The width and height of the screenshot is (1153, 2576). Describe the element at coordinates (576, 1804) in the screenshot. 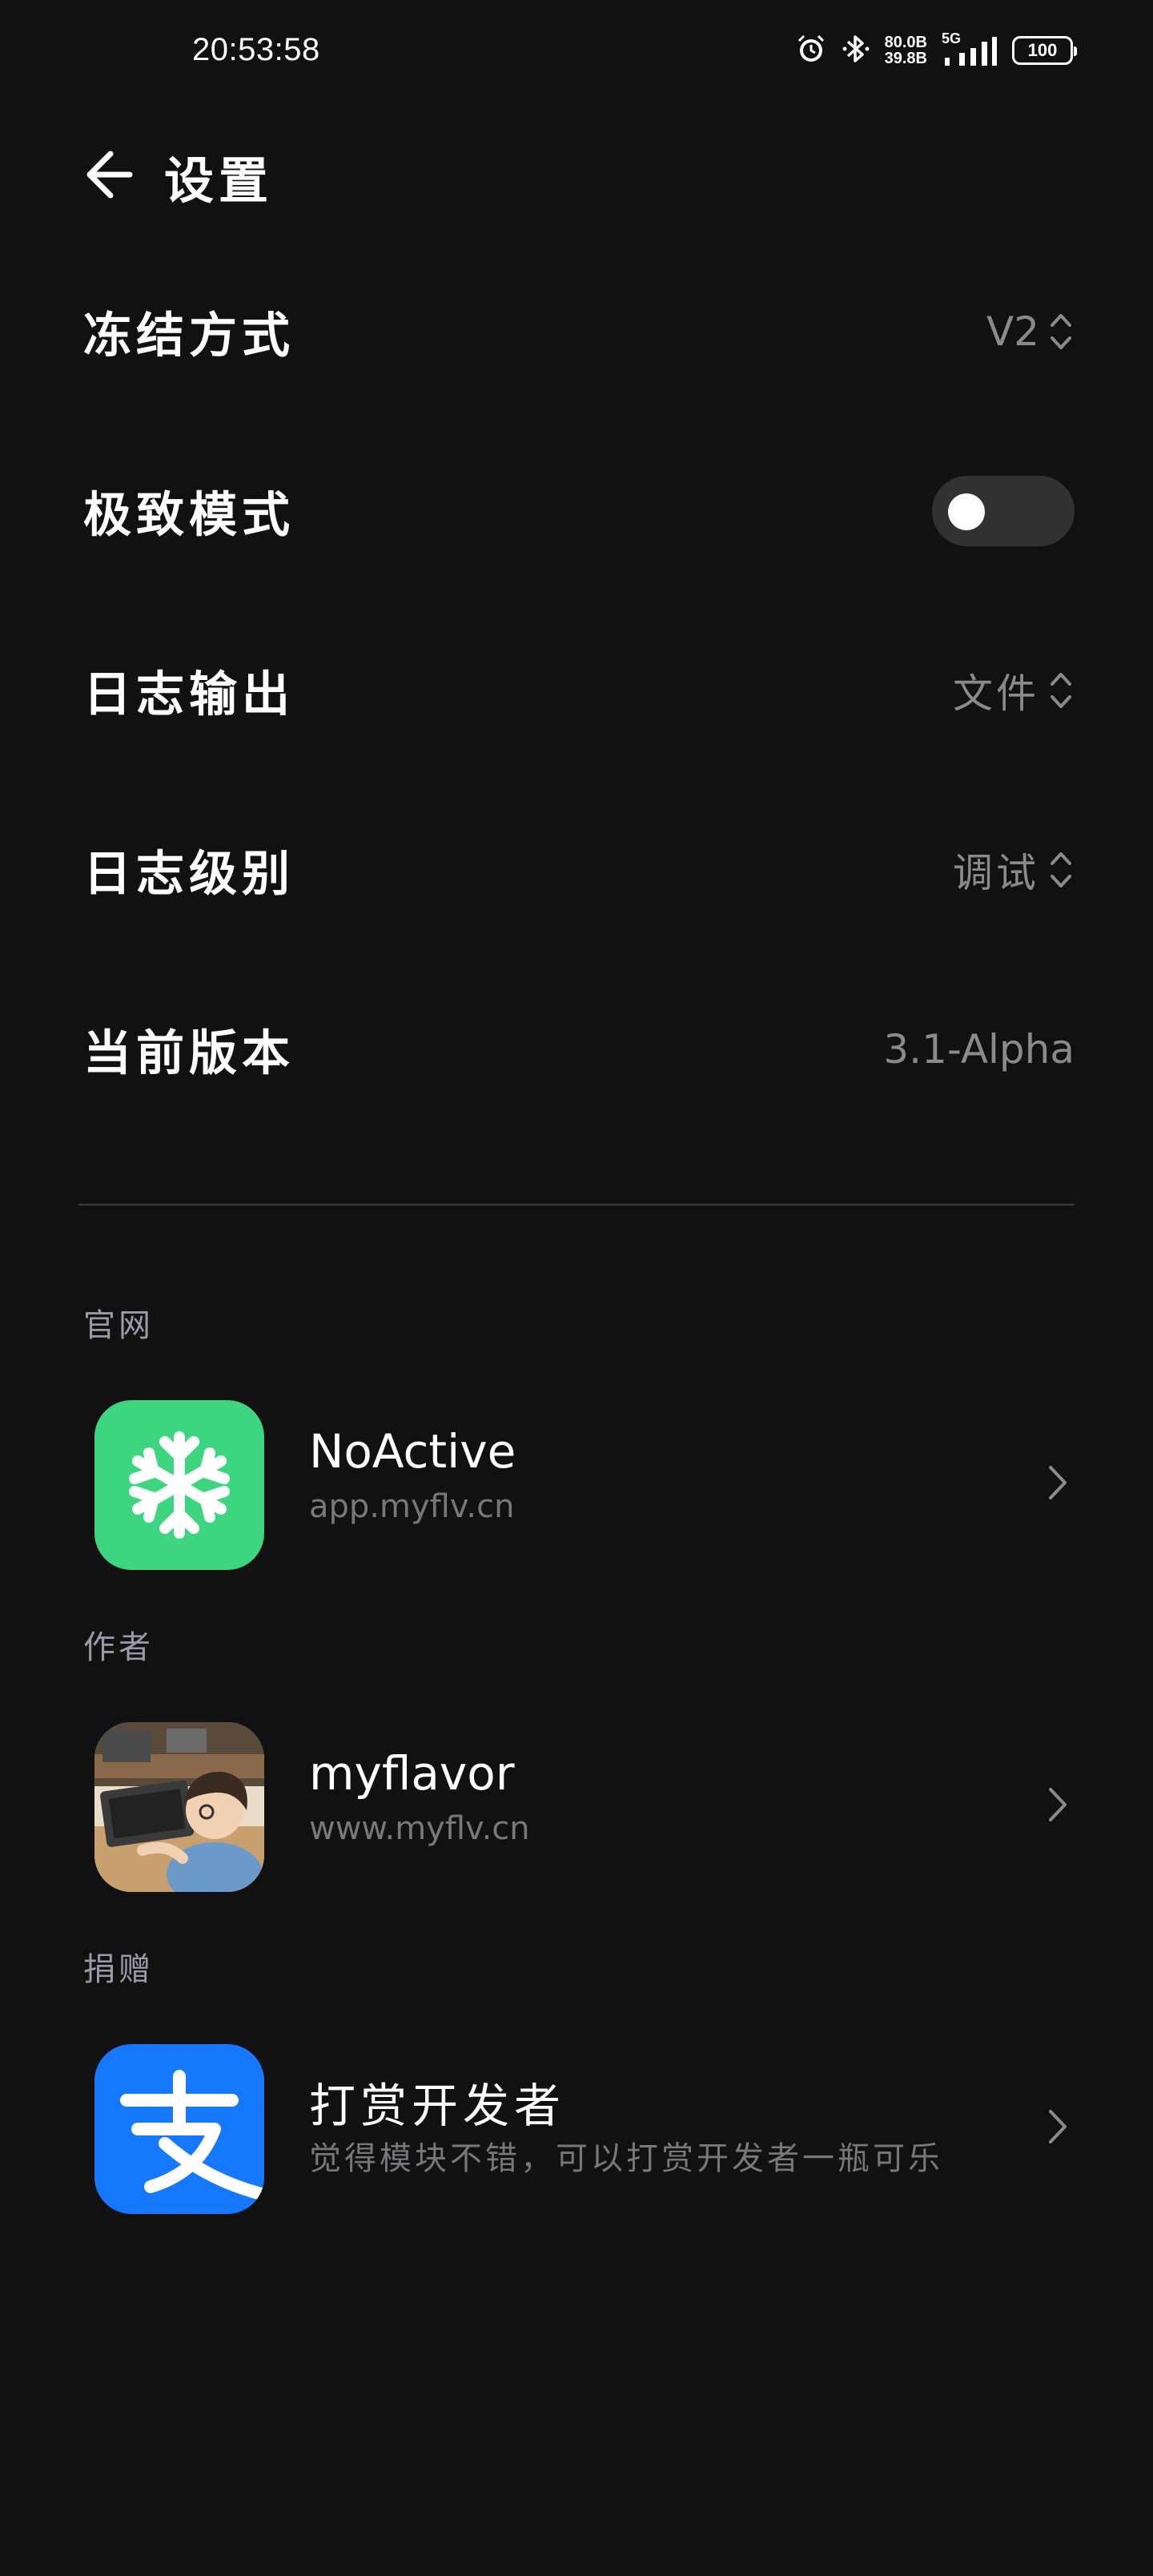

I see `link-author: myflavor www.myflv.cn` at that location.